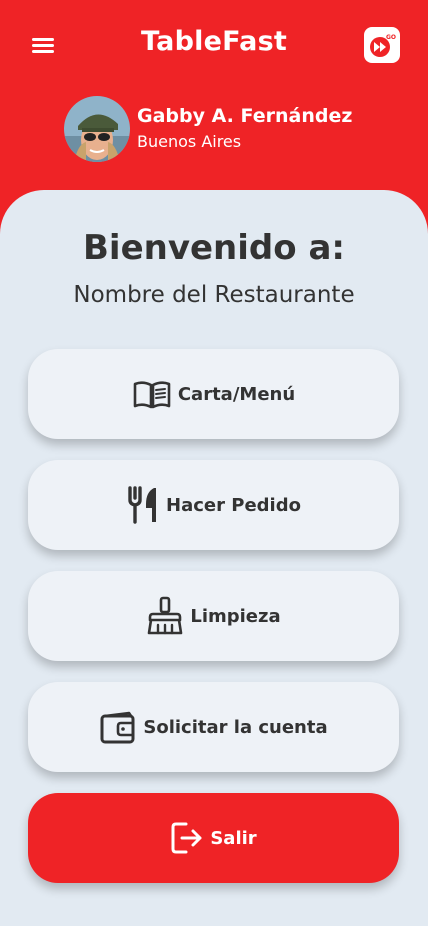  I want to click on logout-label: Salir, so click(233, 838).